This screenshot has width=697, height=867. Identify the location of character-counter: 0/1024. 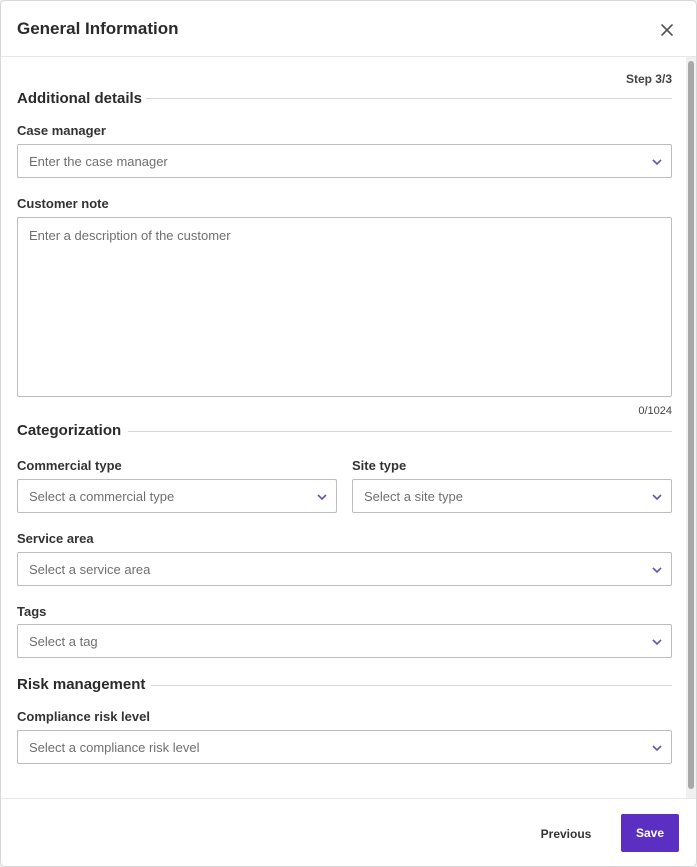
(655, 411).